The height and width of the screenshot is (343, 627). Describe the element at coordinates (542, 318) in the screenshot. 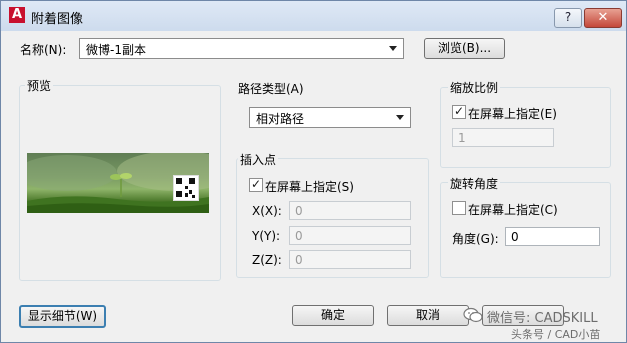

I see `watermark-wechat-text: 微信号: CADSKILL` at that location.